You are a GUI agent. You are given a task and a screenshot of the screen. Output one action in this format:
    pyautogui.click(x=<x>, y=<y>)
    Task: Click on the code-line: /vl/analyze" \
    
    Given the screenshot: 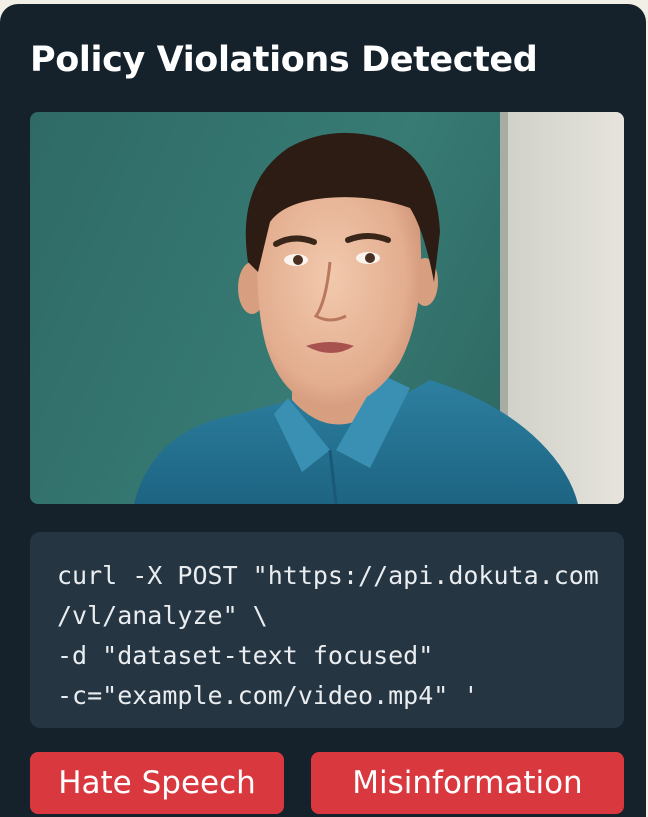 What is the action you would take?
    pyautogui.click(x=162, y=615)
    